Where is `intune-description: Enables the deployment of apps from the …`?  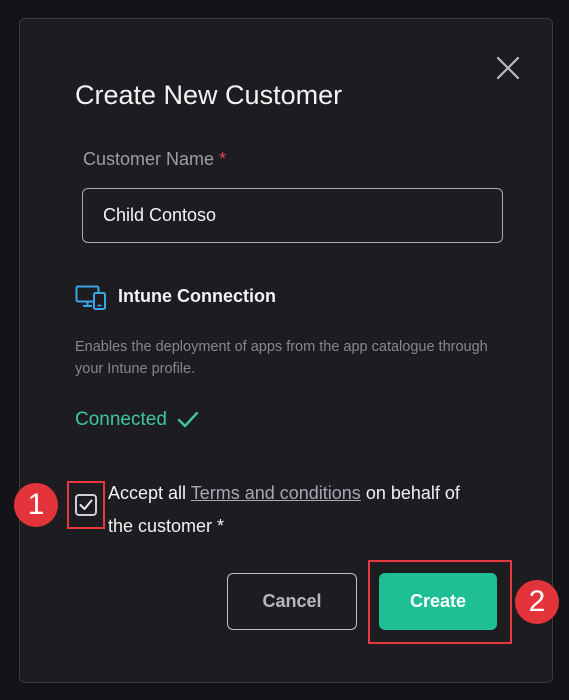 intune-description: Enables the deployment of apps from the … is located at coordinates (281, 358).